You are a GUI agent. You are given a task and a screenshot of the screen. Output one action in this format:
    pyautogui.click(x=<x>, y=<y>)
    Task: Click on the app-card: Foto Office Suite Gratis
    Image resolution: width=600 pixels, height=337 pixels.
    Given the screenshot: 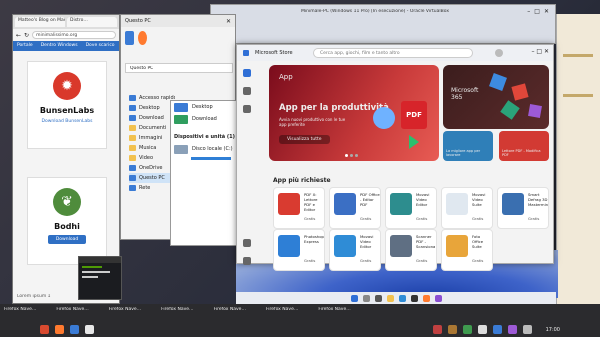 What is the action you would take?
    pyautogui.click(x=467, y=250)
    